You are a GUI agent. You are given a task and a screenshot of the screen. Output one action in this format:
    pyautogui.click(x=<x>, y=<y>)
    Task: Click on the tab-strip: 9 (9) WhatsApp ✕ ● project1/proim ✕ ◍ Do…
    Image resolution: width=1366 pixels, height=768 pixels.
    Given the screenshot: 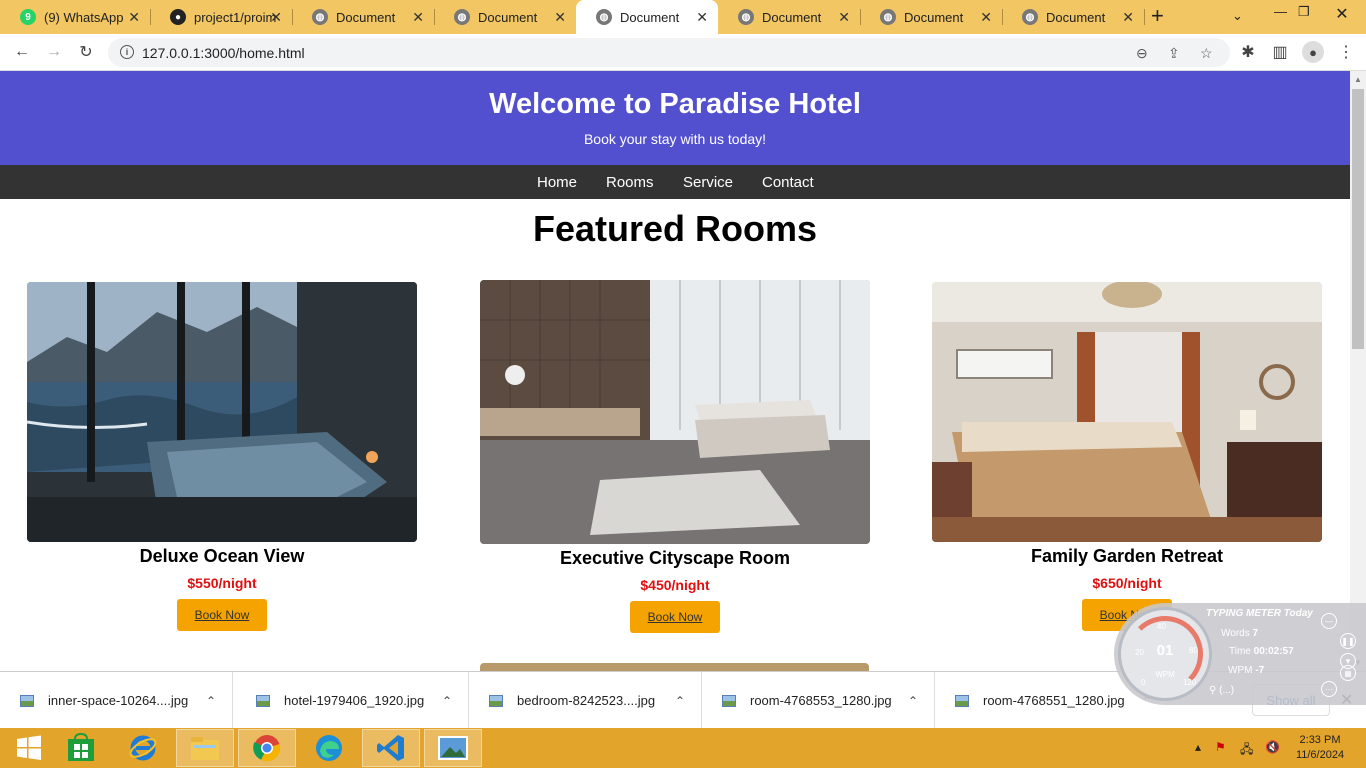 What is the action you would take?
    pyautogui.click(x=683, y=17)
    